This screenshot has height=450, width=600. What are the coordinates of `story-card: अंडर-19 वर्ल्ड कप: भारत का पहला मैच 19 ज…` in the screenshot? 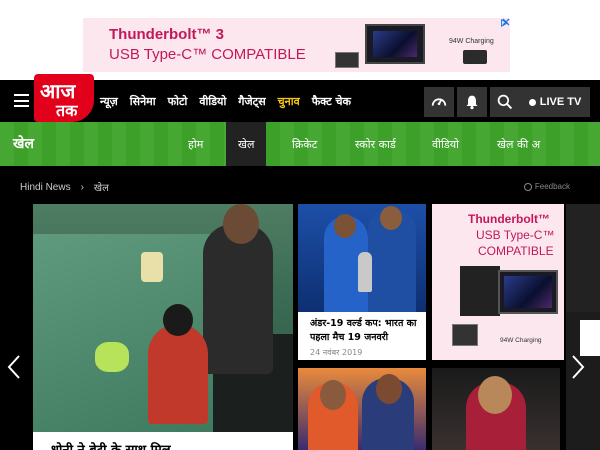 It's located at (362, 282).